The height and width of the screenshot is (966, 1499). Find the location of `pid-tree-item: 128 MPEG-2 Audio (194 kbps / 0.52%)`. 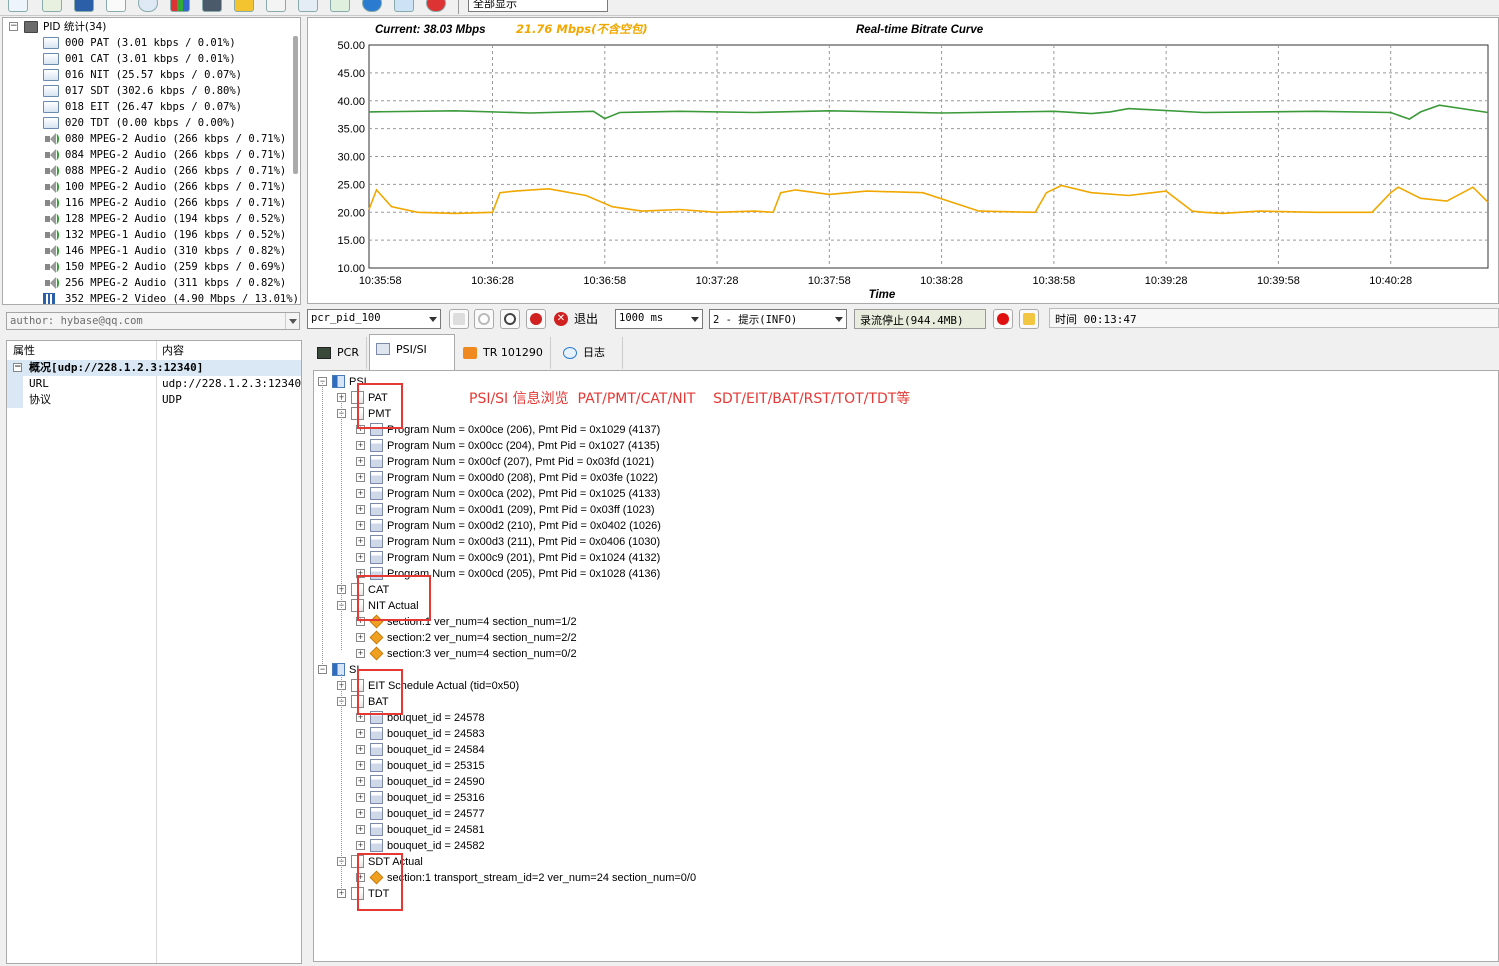

pid-tree-item: 128 MPEG-2 Audio (194 kbps / 0.52%) is located at coordinates (146, 219).